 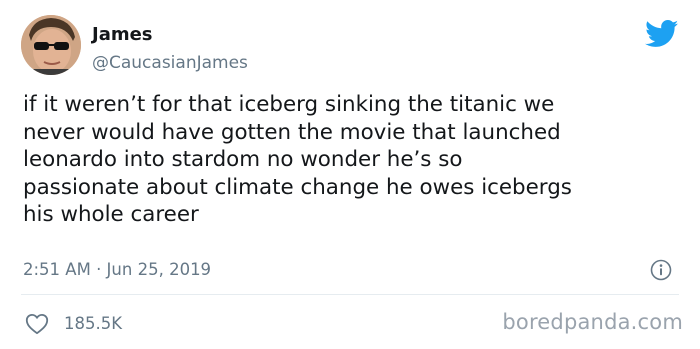 I want to click on avatar, so click(x=51, y=45).